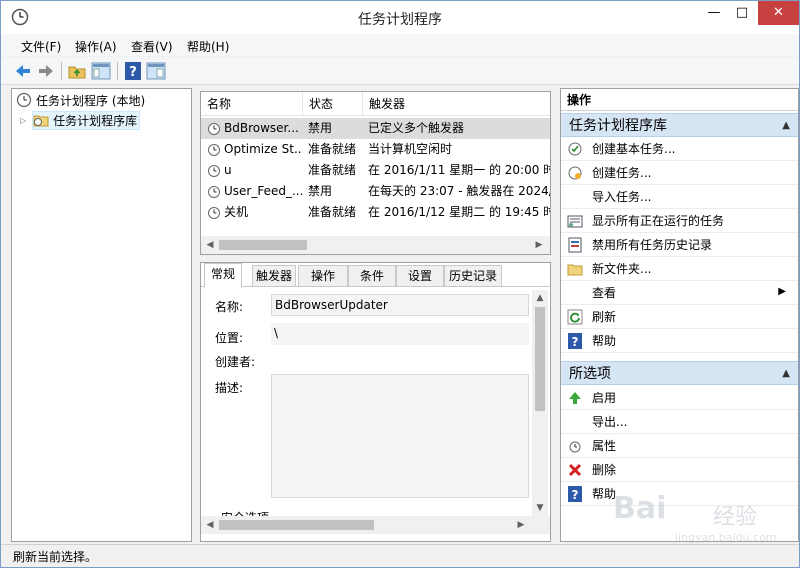 The image size is (800, 568). Describe the element at coordinates (400, 436) in the screenshot. I see `description-field` at that location.